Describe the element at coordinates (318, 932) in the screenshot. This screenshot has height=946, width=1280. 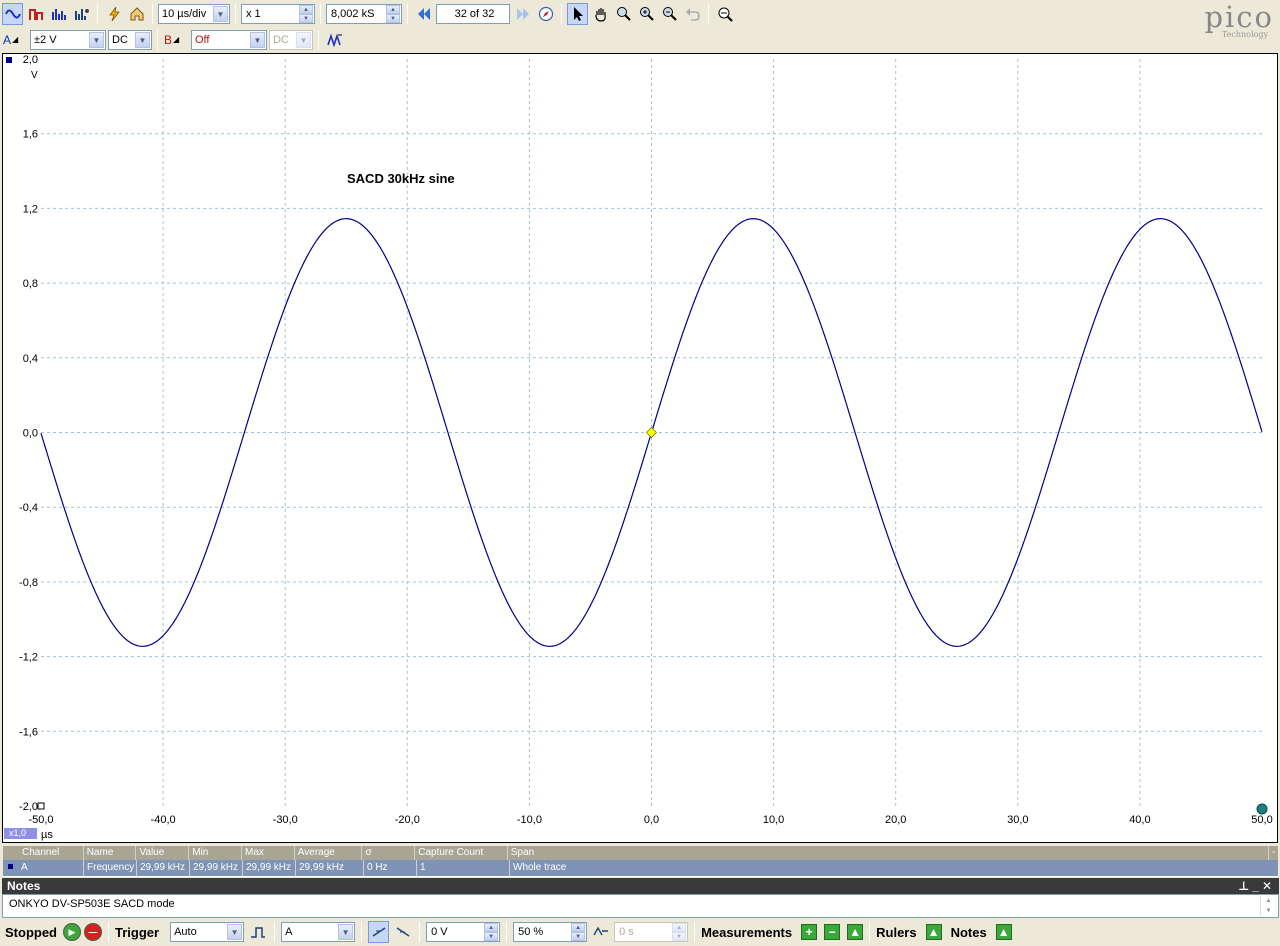
I see `trigger-source-select: A ▼` at that location.